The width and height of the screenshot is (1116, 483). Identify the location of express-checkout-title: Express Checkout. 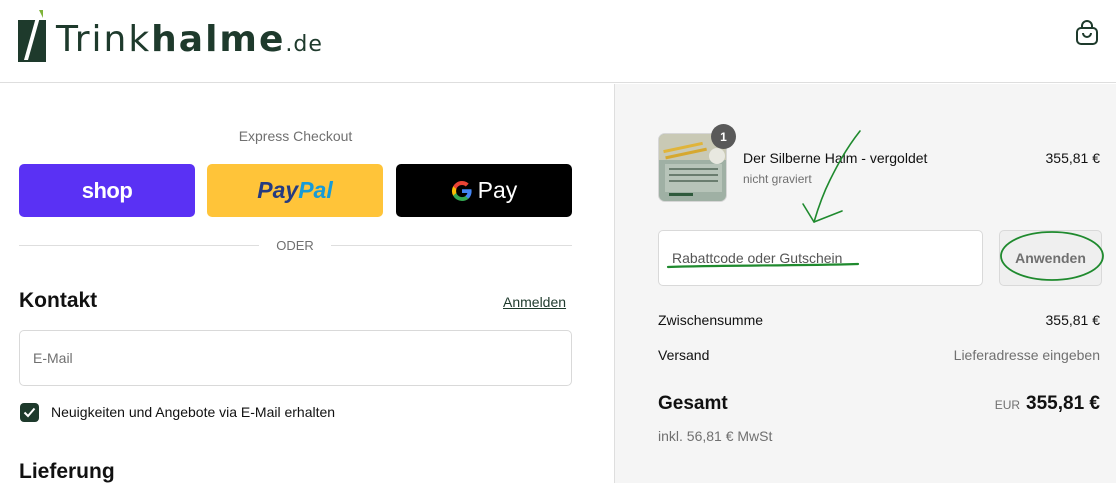
(295, 136).